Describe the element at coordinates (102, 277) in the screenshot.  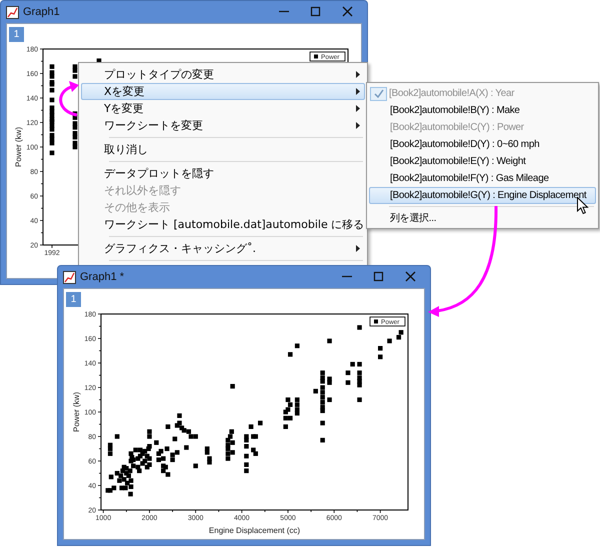
I see `window-title: Graph1 *` at that location.